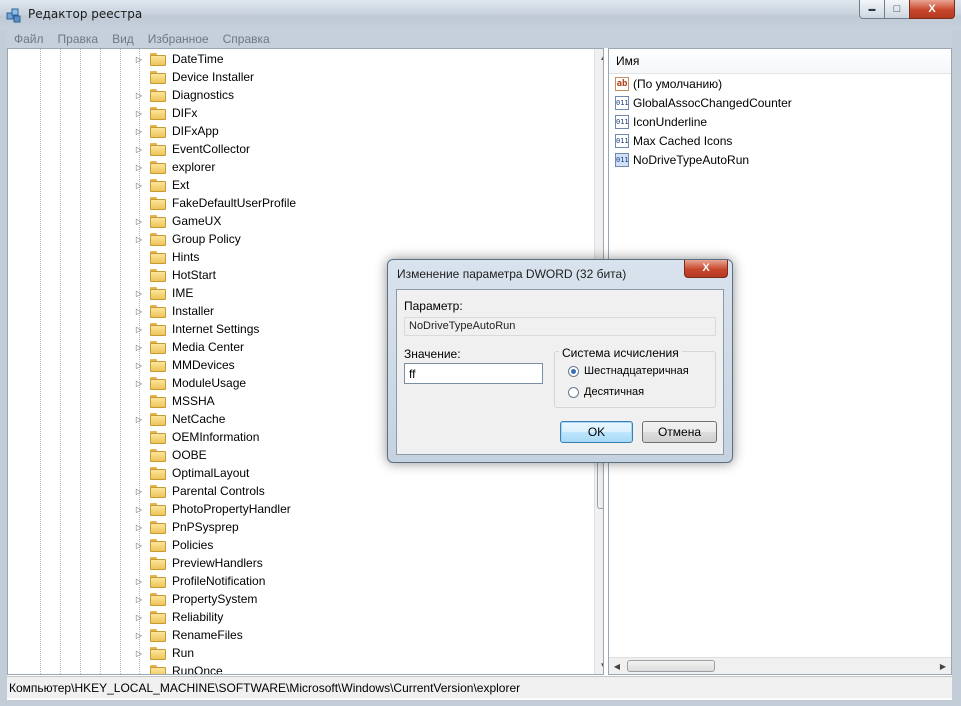 This screenshot has height=706, width=961. What do you see at coordinates (560, 326) in the screenshot?
I see `param-name-field: NoDriveTypeAutoRun` at bounding box center [560, 326].